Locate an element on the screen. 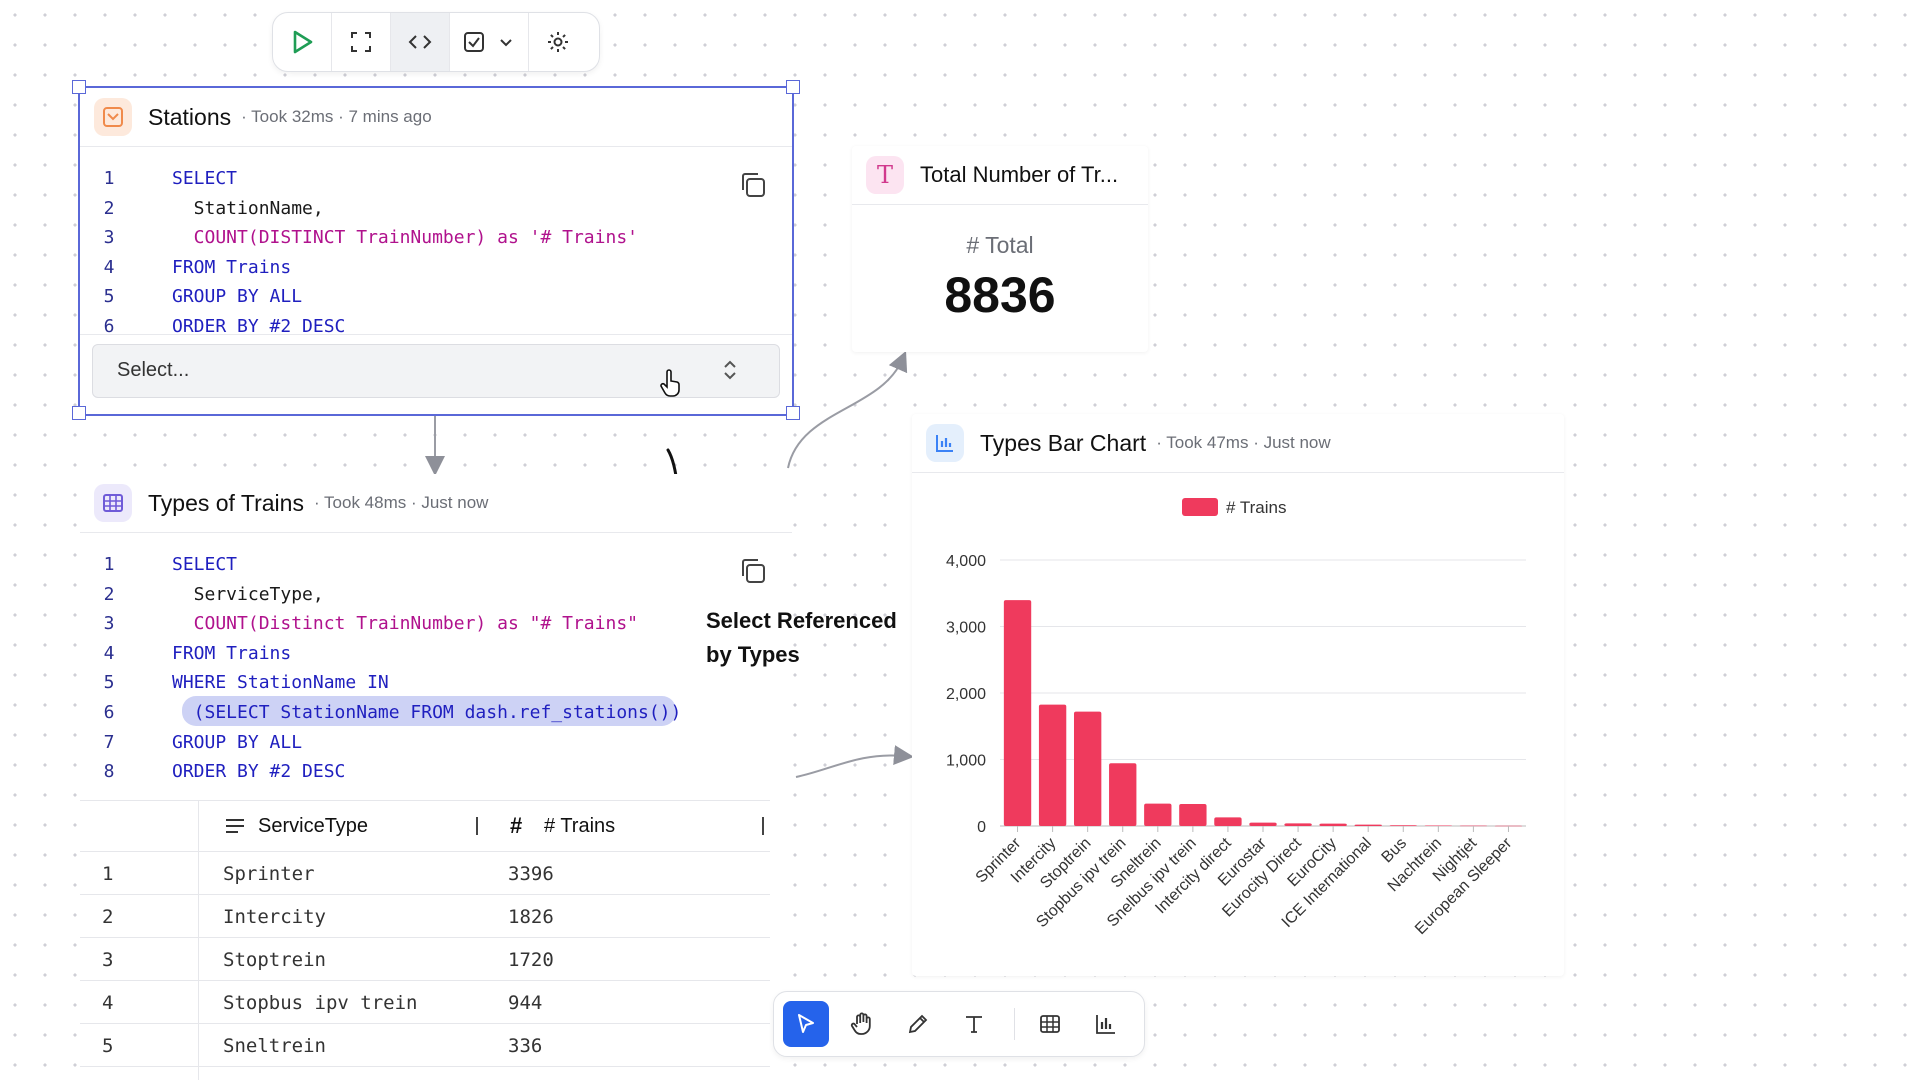 The height and width of the screenshot is (1080, 1920). text-tool-button is located at coordinates (974, 1024).